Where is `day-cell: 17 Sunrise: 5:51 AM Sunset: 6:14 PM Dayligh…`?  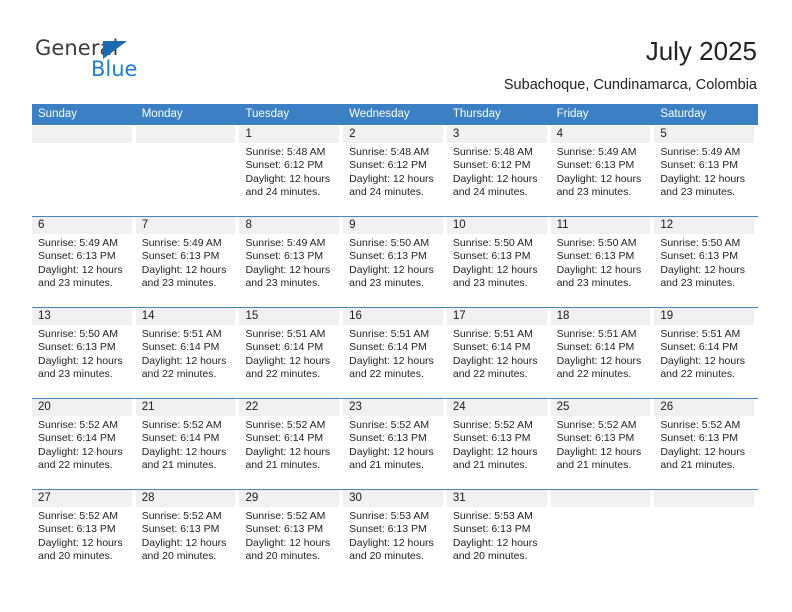 day-cell: 17 Sunrise: 5:51 AM Sunset: 6:14 PM Dayligh… is located at coordinates (498, 353).